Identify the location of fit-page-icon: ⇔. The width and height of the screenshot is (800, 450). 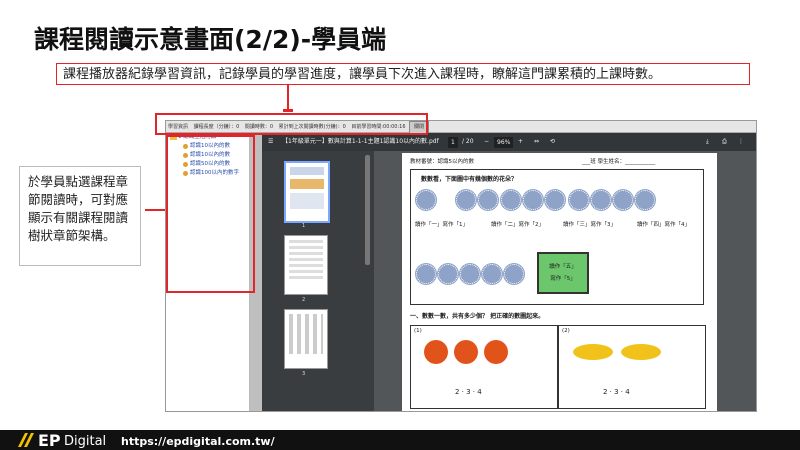
(536, 142).